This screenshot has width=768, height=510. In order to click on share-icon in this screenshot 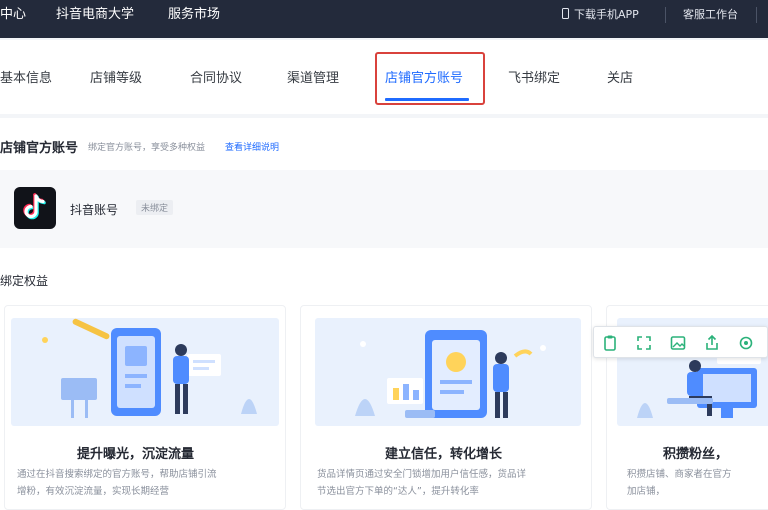, I will do `click(712, 343)`.